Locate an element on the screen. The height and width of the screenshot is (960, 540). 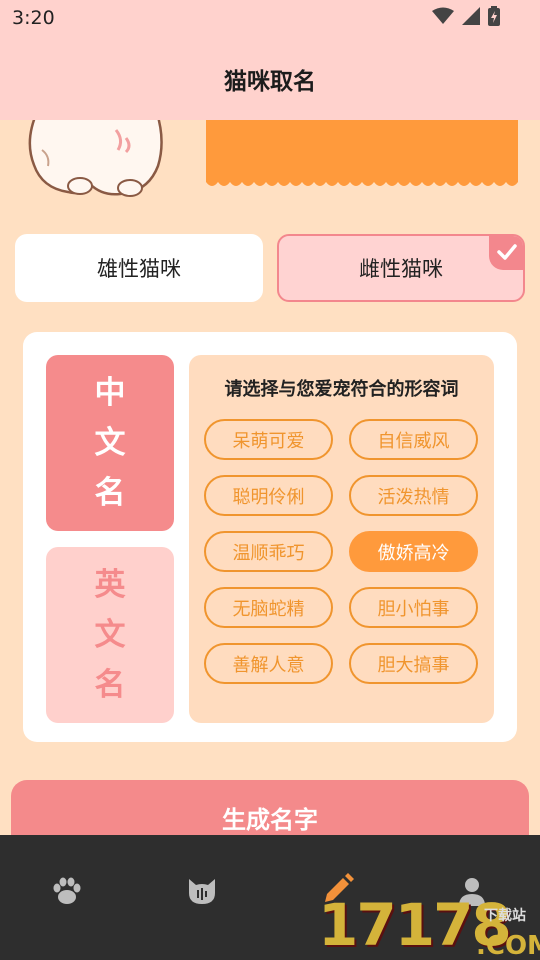
page-title: 猫咪取名 is located at coordinates (270, 82).